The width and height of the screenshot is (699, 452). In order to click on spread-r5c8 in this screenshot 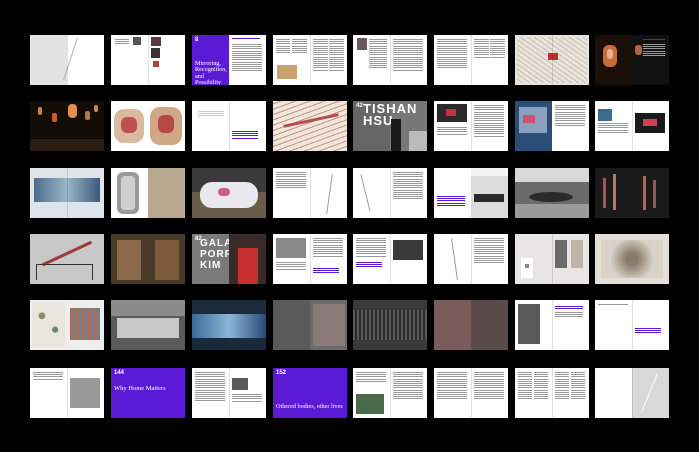, I will do `click(632, 325)`.